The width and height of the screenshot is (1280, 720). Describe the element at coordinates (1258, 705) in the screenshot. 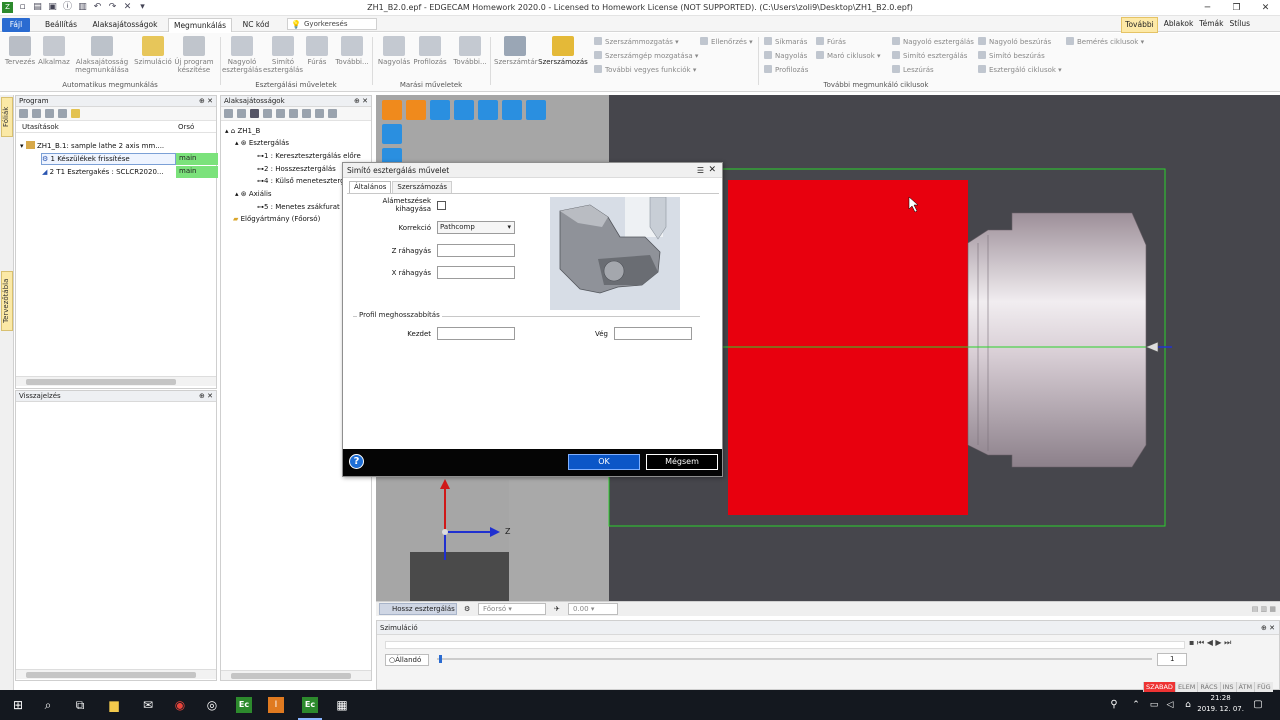

I see `notifications-icon: ▢` at that location.